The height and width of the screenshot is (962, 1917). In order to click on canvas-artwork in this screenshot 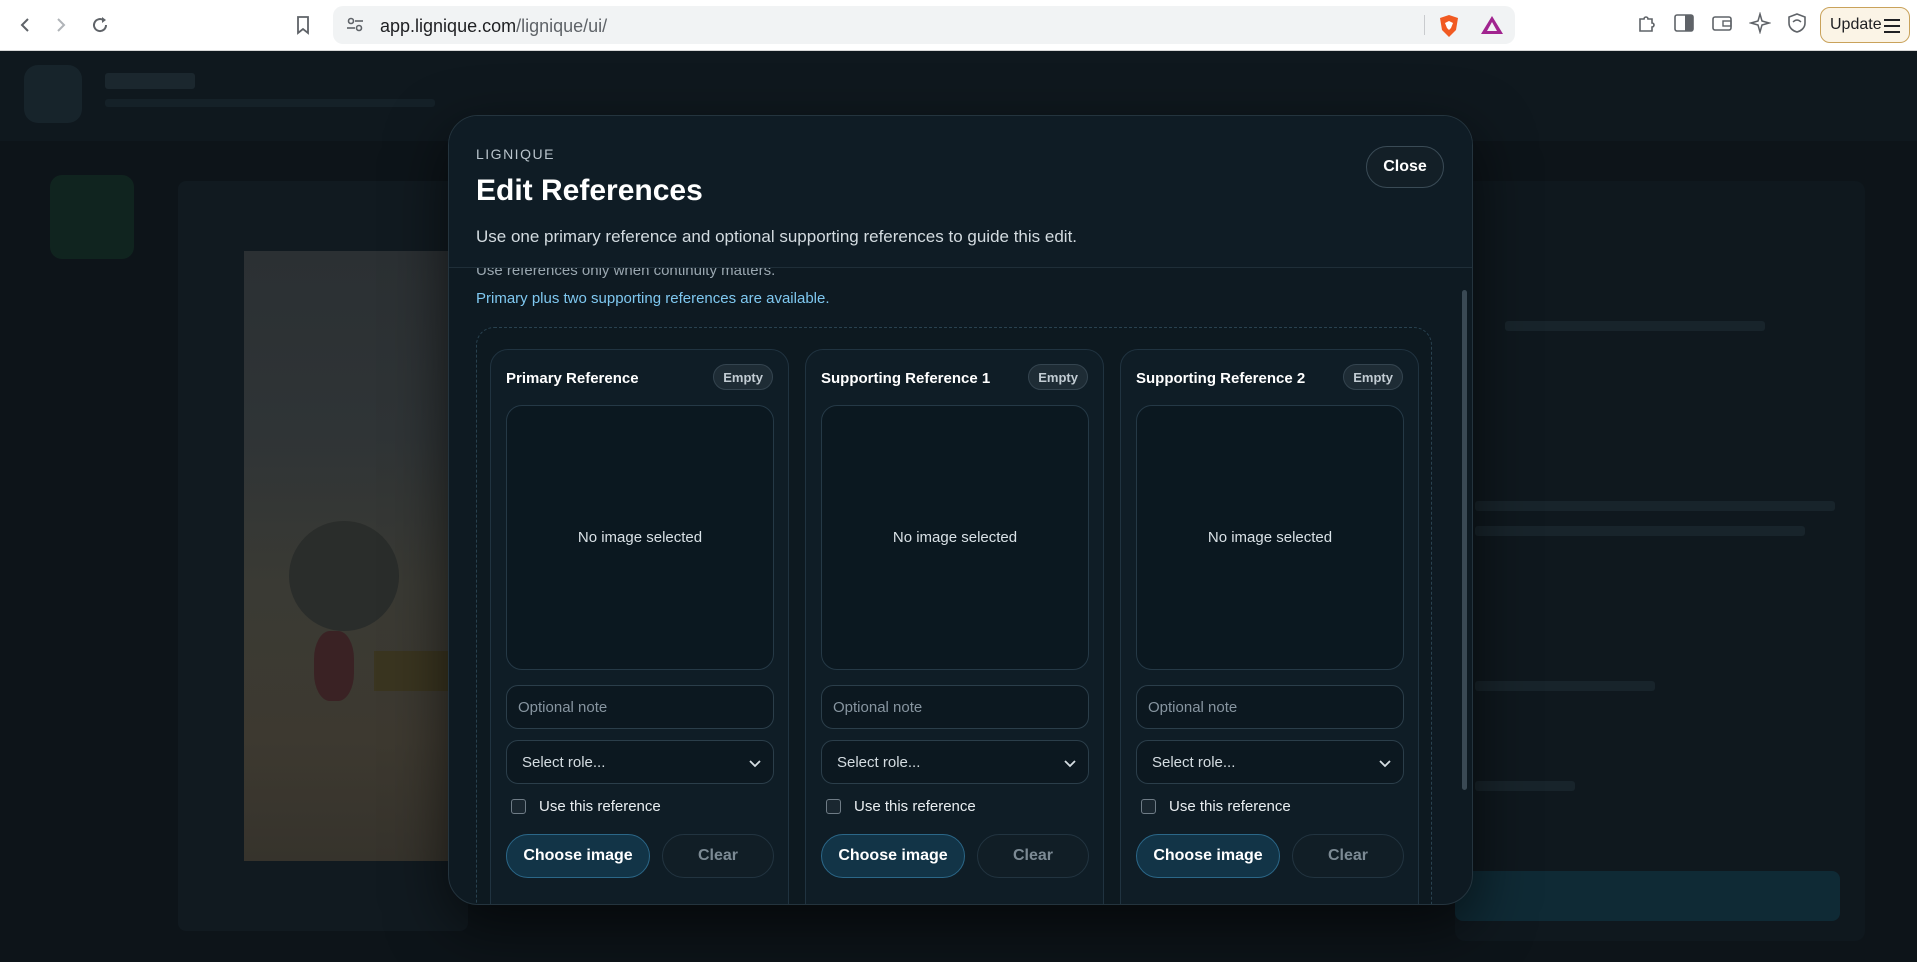, I will do `click(356, 556)`.